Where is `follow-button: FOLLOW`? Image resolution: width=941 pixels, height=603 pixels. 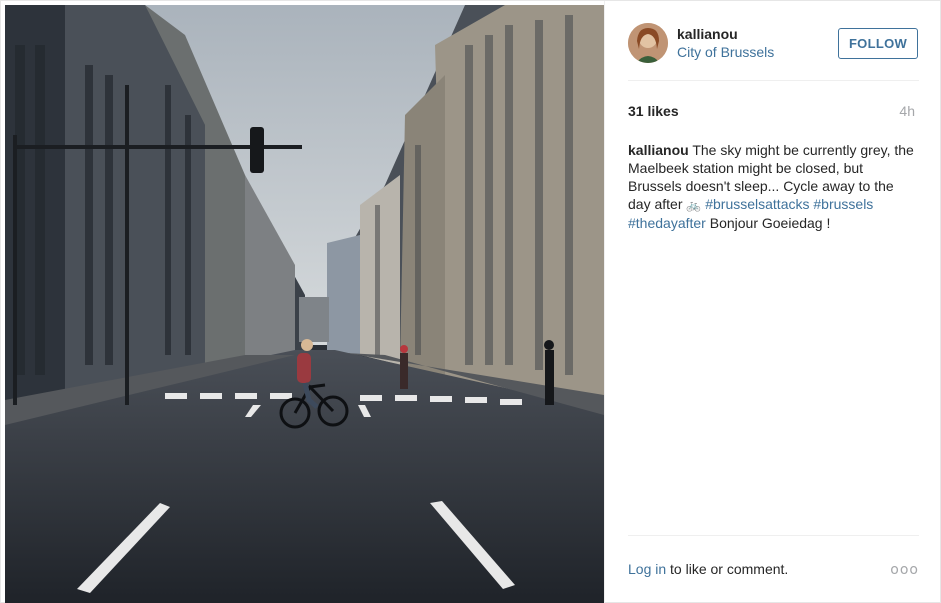 follow-button: FOLLOW is located at coordinates (878, 43).